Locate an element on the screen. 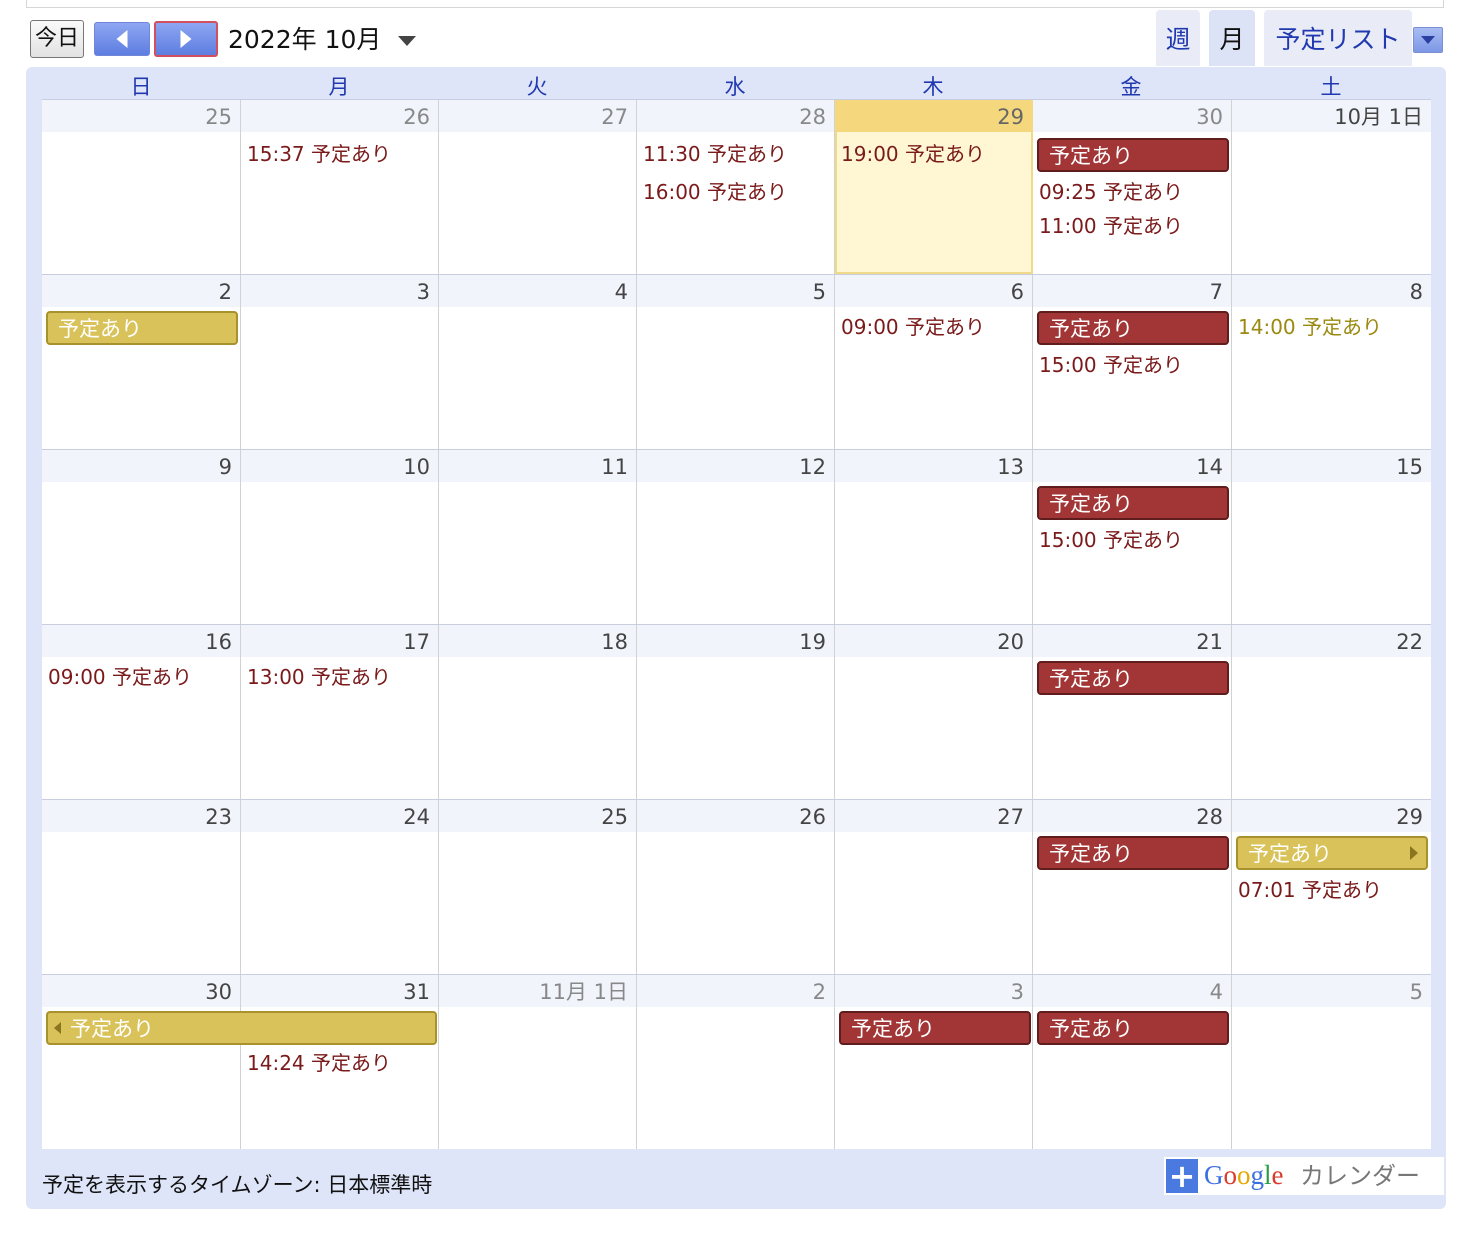  day-cell: 3 予定あり is located at coordinates (934, 1062).